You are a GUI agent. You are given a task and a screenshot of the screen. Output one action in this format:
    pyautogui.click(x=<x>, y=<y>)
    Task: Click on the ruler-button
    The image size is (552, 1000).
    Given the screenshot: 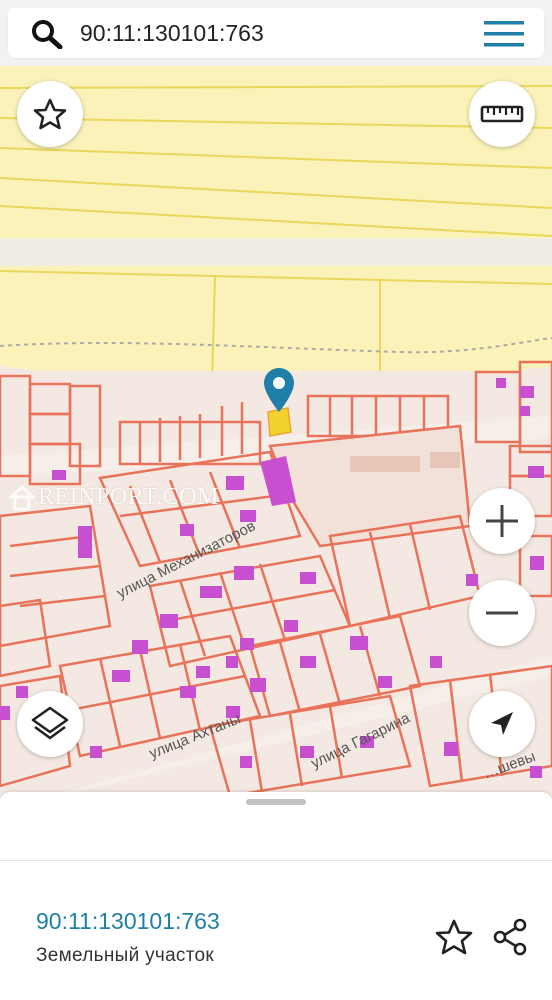 What is the action you would take?
    pyautogui.click(x=502, y=114)
    